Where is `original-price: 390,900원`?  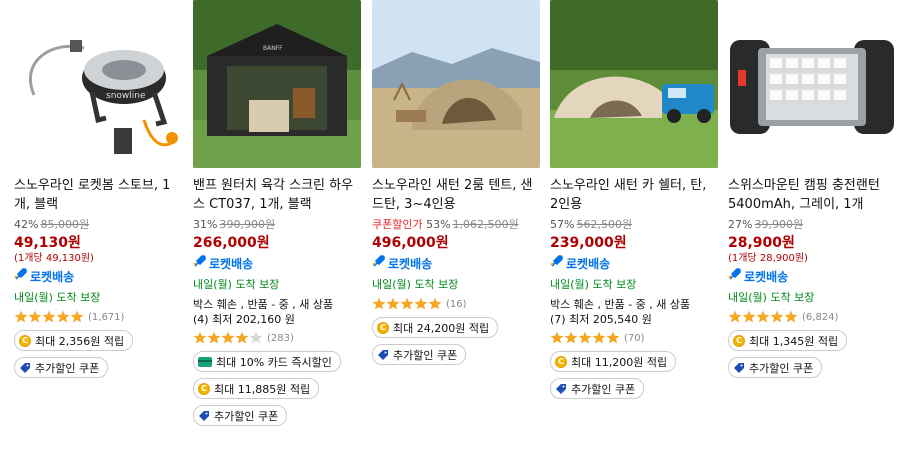
original-price: 390,900원 is located at coordinates (247, 224).